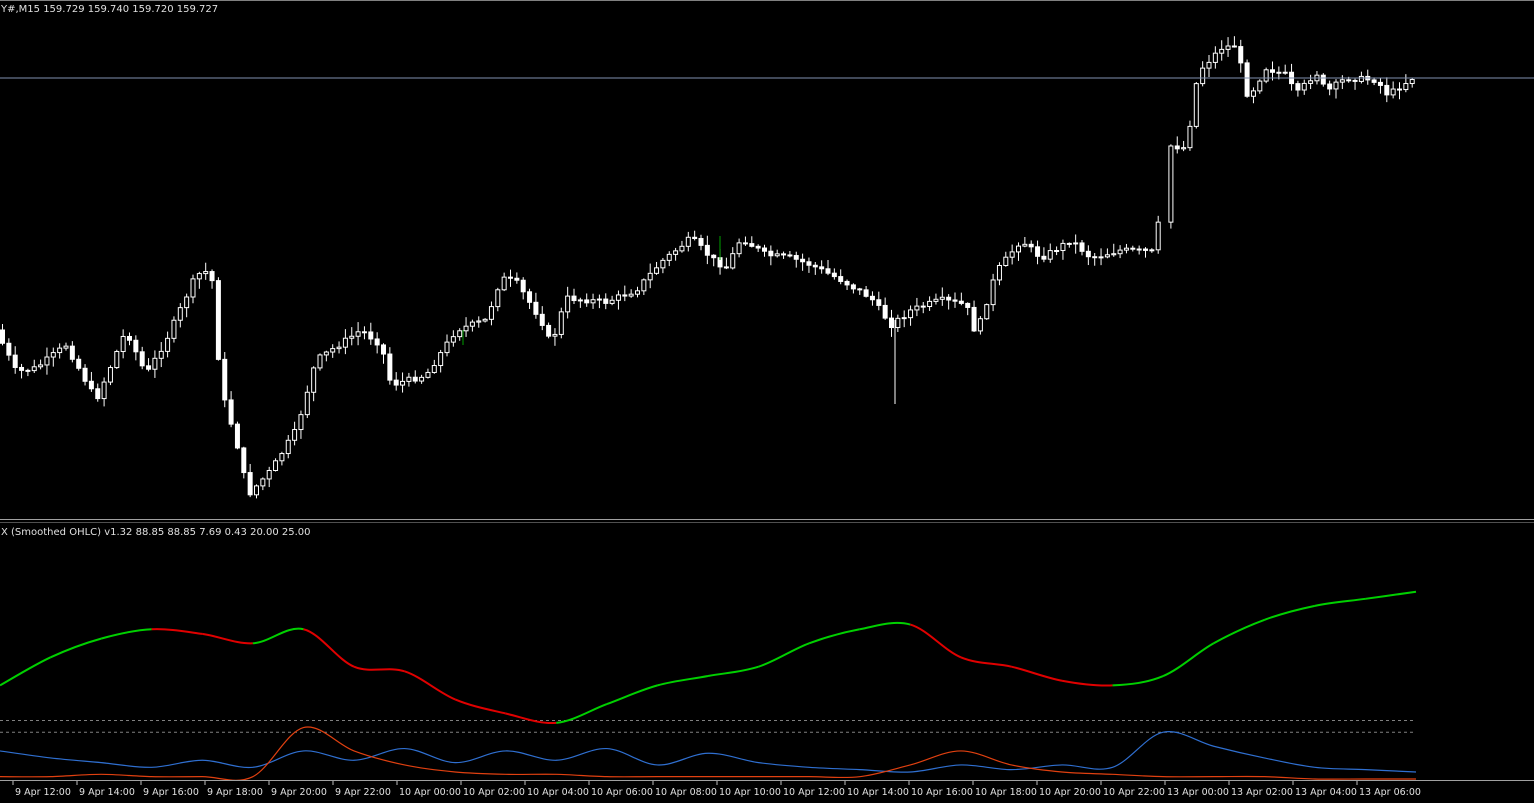 The image size is (1534, 803). What do you see at coordinates (107, 792) in the screenshot?
I see `time-axis-label: 9 Apr 14:00` at bounding box center [107, 792].